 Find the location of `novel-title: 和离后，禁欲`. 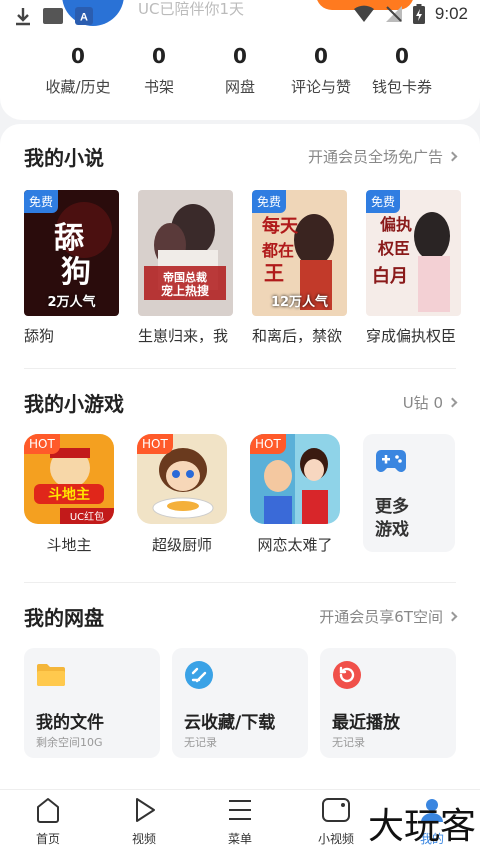

novel-title: 和离后，禁欲 is located at coordinates (297, 336).